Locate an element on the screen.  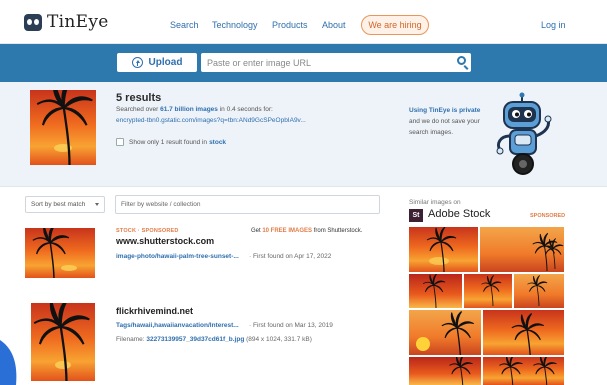
privacy-link: Using TinEye is private is located at coordinates (444, 110).